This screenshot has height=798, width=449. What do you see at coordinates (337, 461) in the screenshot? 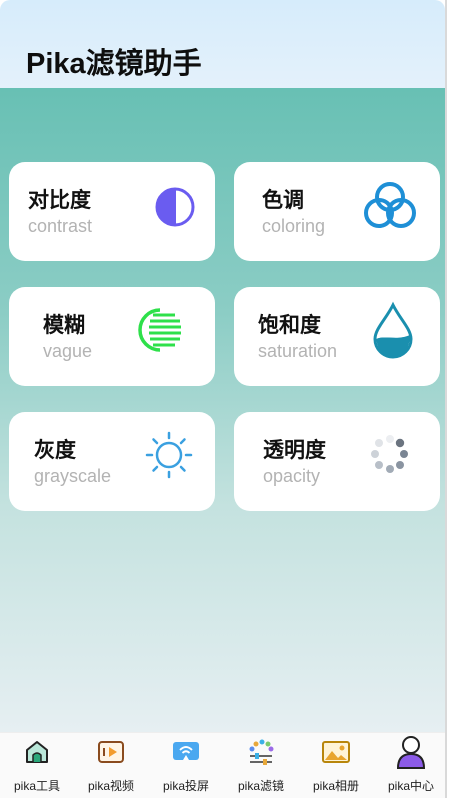
I see `filter-card-opacity: 透明度 opacity` at bounding box center [337, 461].